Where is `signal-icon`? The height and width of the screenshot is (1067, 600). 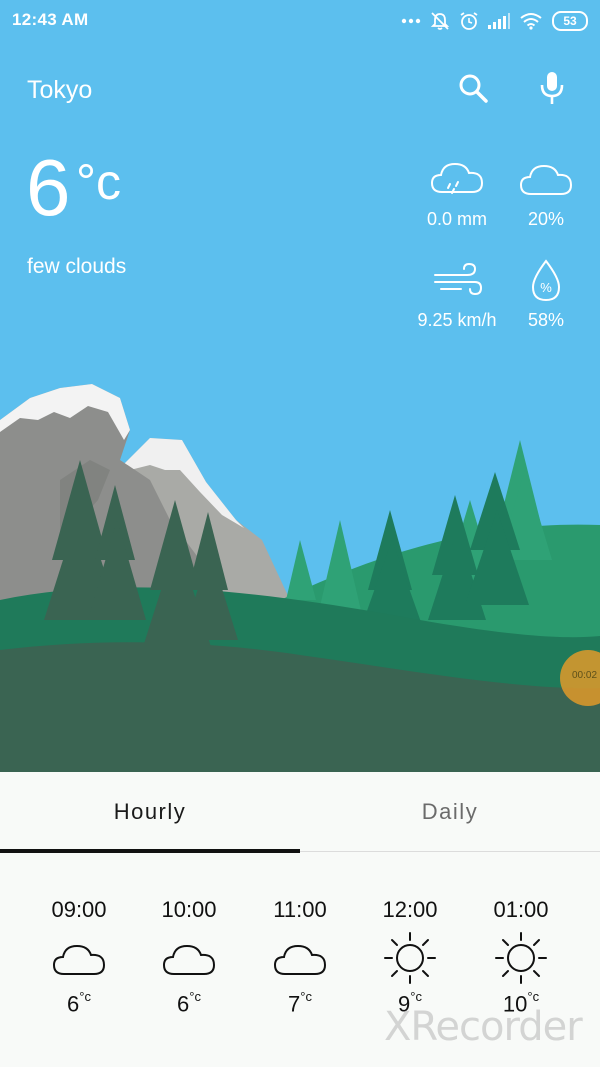
signal-icon is located at coordinates (499, 21).